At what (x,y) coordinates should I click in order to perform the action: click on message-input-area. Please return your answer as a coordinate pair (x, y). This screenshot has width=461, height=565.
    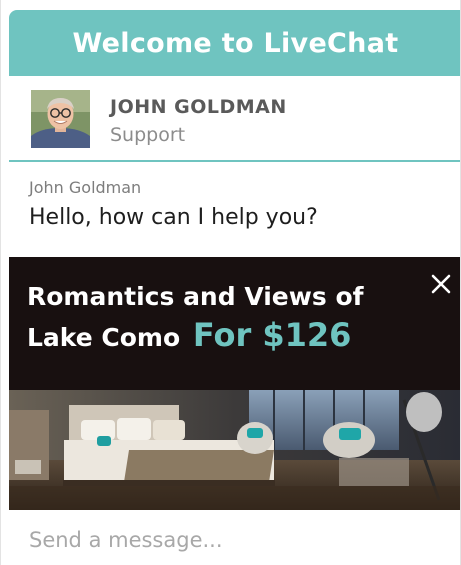
    Looking at the image, I should click on (234, 538).